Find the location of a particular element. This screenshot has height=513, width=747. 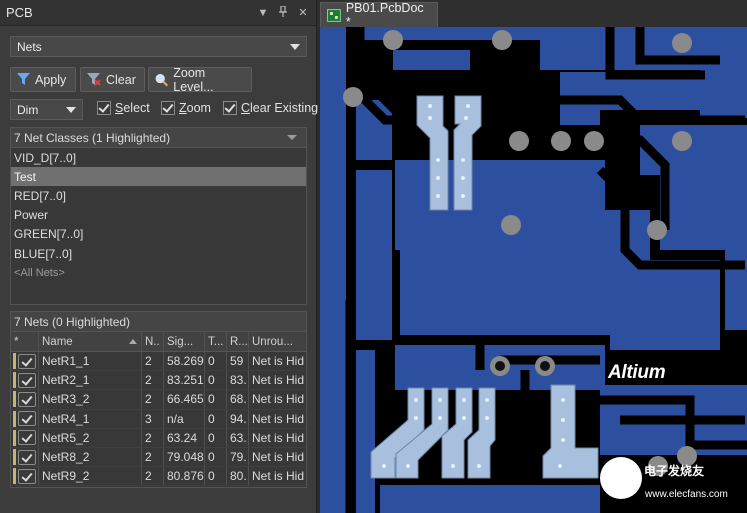

net-signal-cell: 83.251 is located at coordinates (184, 380).